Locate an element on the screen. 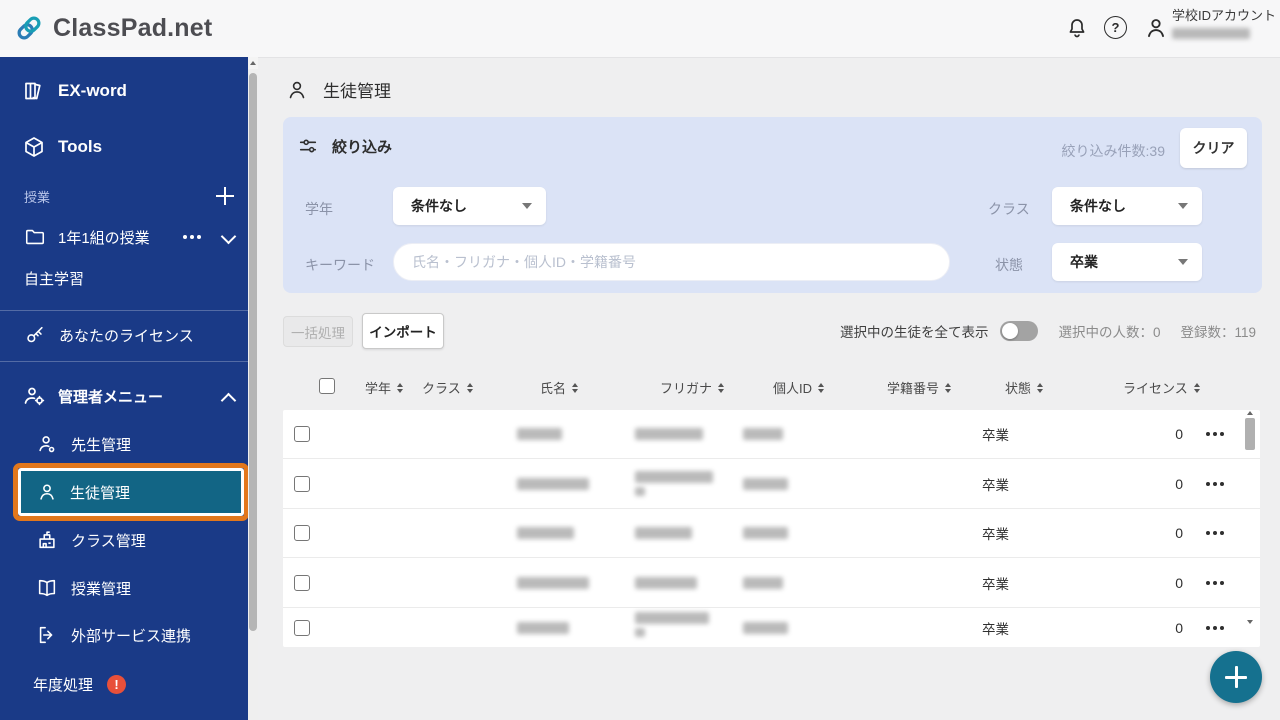  status-dropdown: 卒業 is located at coordinates (1127, 262).